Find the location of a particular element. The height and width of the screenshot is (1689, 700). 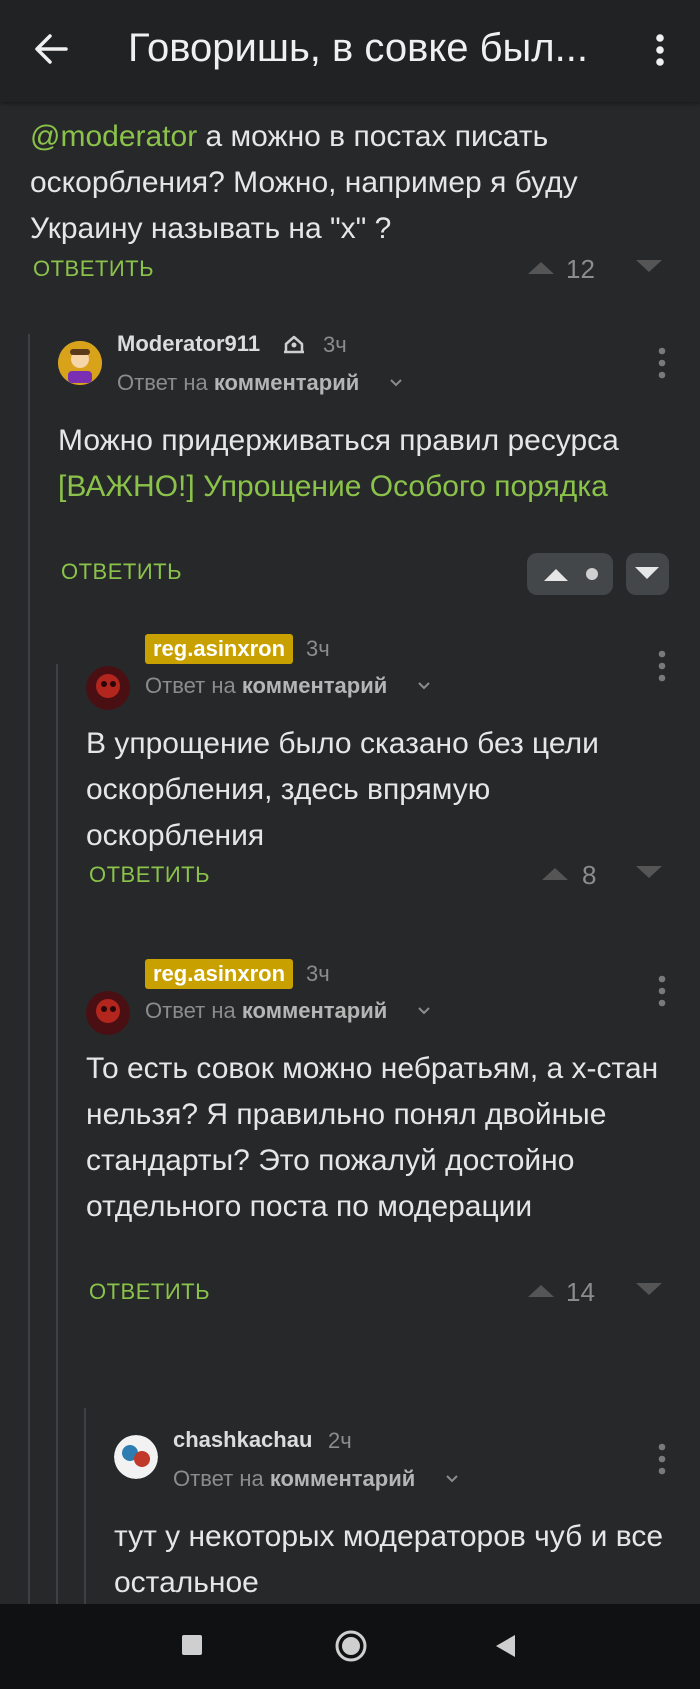

upvote-pill is located at coordinates (570, 574).